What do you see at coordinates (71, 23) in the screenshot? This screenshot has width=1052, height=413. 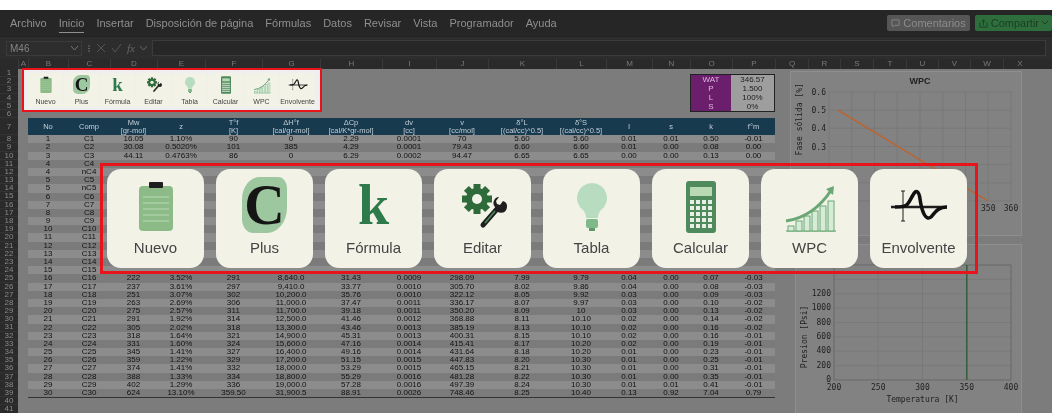 I see `menu-tab: Inicio` at bounding box center [71, 23].